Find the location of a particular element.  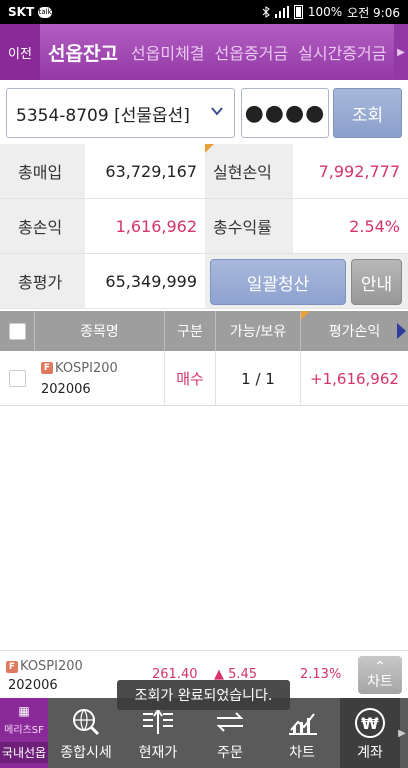

table-row: F KOSPI200 202006 매수 1 / 1 +1,616,962 is located at coordinates (204, 378).